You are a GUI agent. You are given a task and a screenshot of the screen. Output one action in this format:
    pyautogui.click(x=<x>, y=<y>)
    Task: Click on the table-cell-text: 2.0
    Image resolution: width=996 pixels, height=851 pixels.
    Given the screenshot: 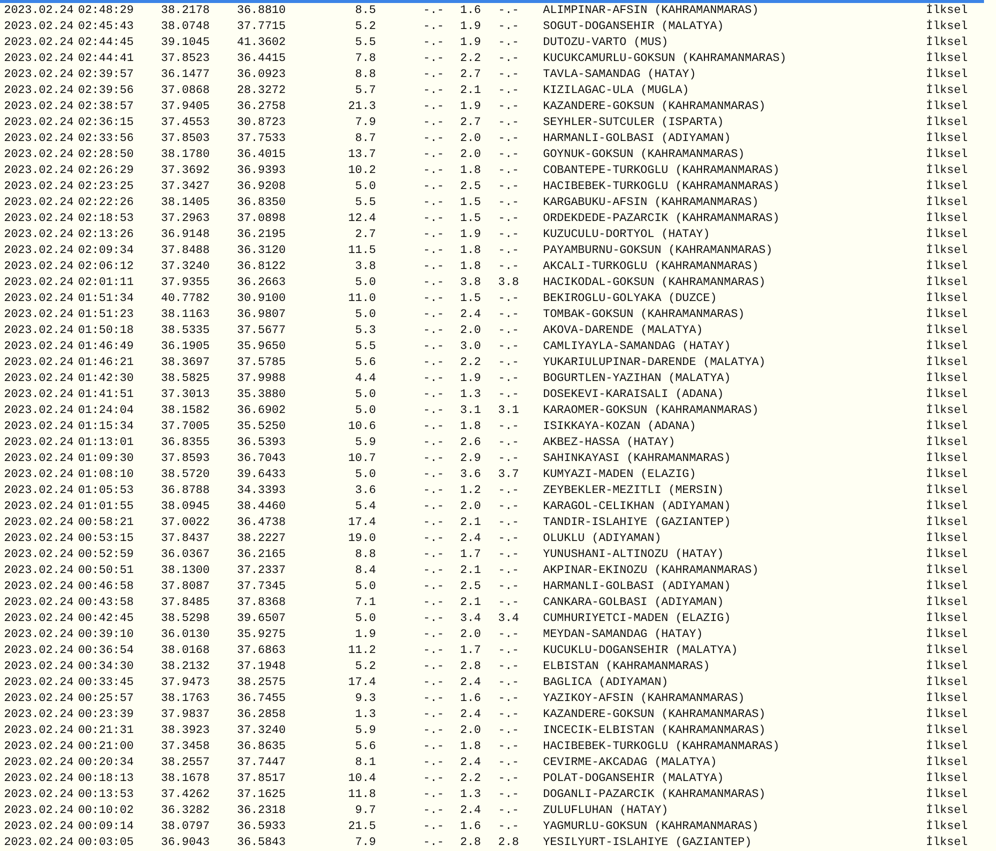 What is the action you would take?
    pyautogui.click(x=470, y=731)
    